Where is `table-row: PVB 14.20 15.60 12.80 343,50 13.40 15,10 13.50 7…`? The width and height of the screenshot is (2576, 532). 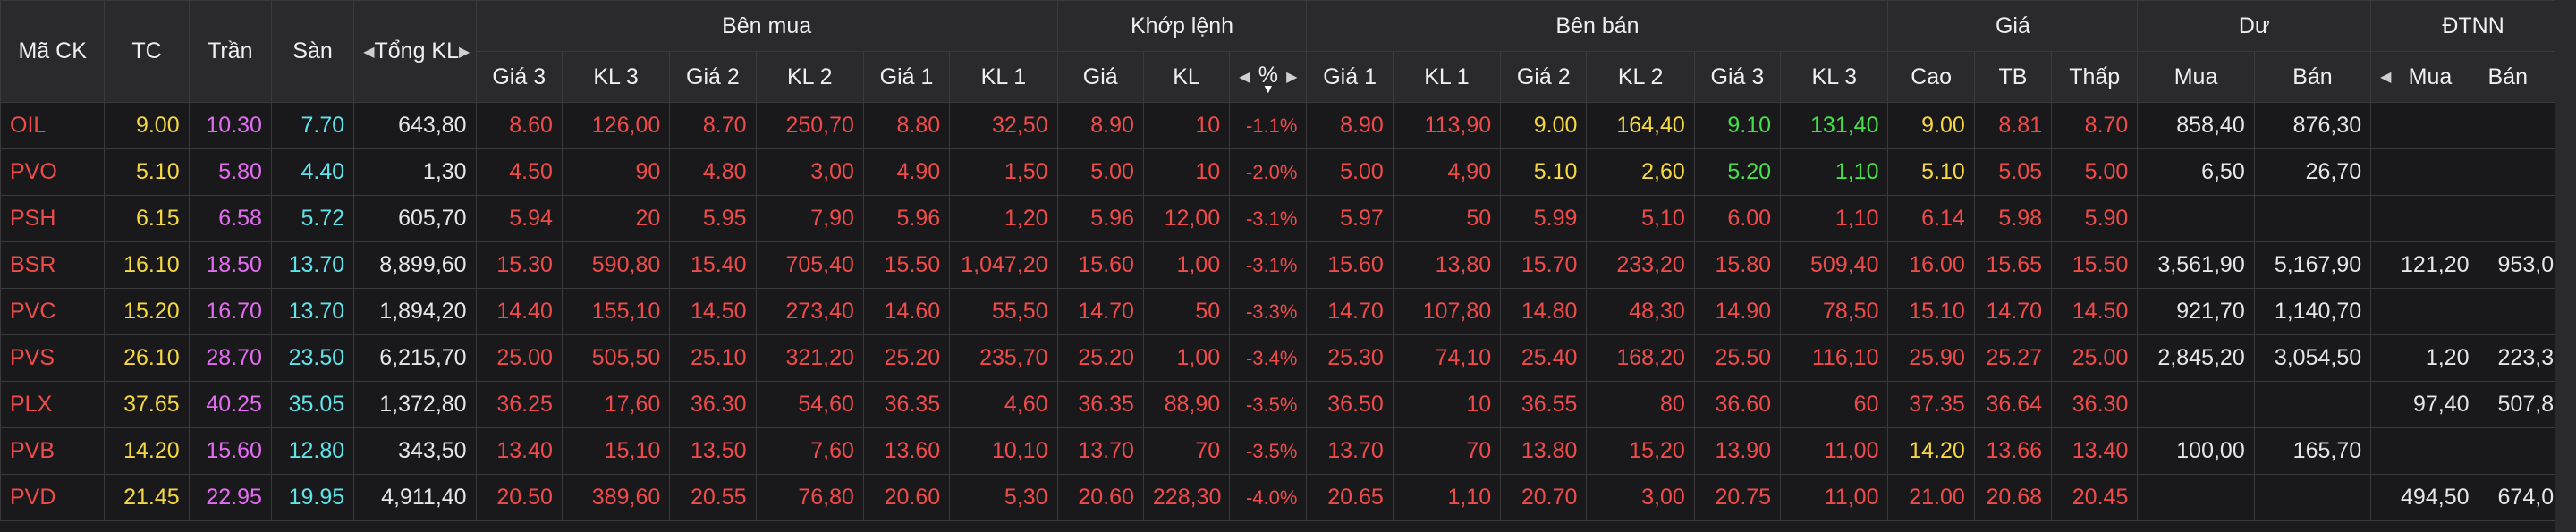 table-row: PVB 14.20 15.60 12.80 343,50 13.40 15,10 13.50 7… is located at coordinates (1288, 451).